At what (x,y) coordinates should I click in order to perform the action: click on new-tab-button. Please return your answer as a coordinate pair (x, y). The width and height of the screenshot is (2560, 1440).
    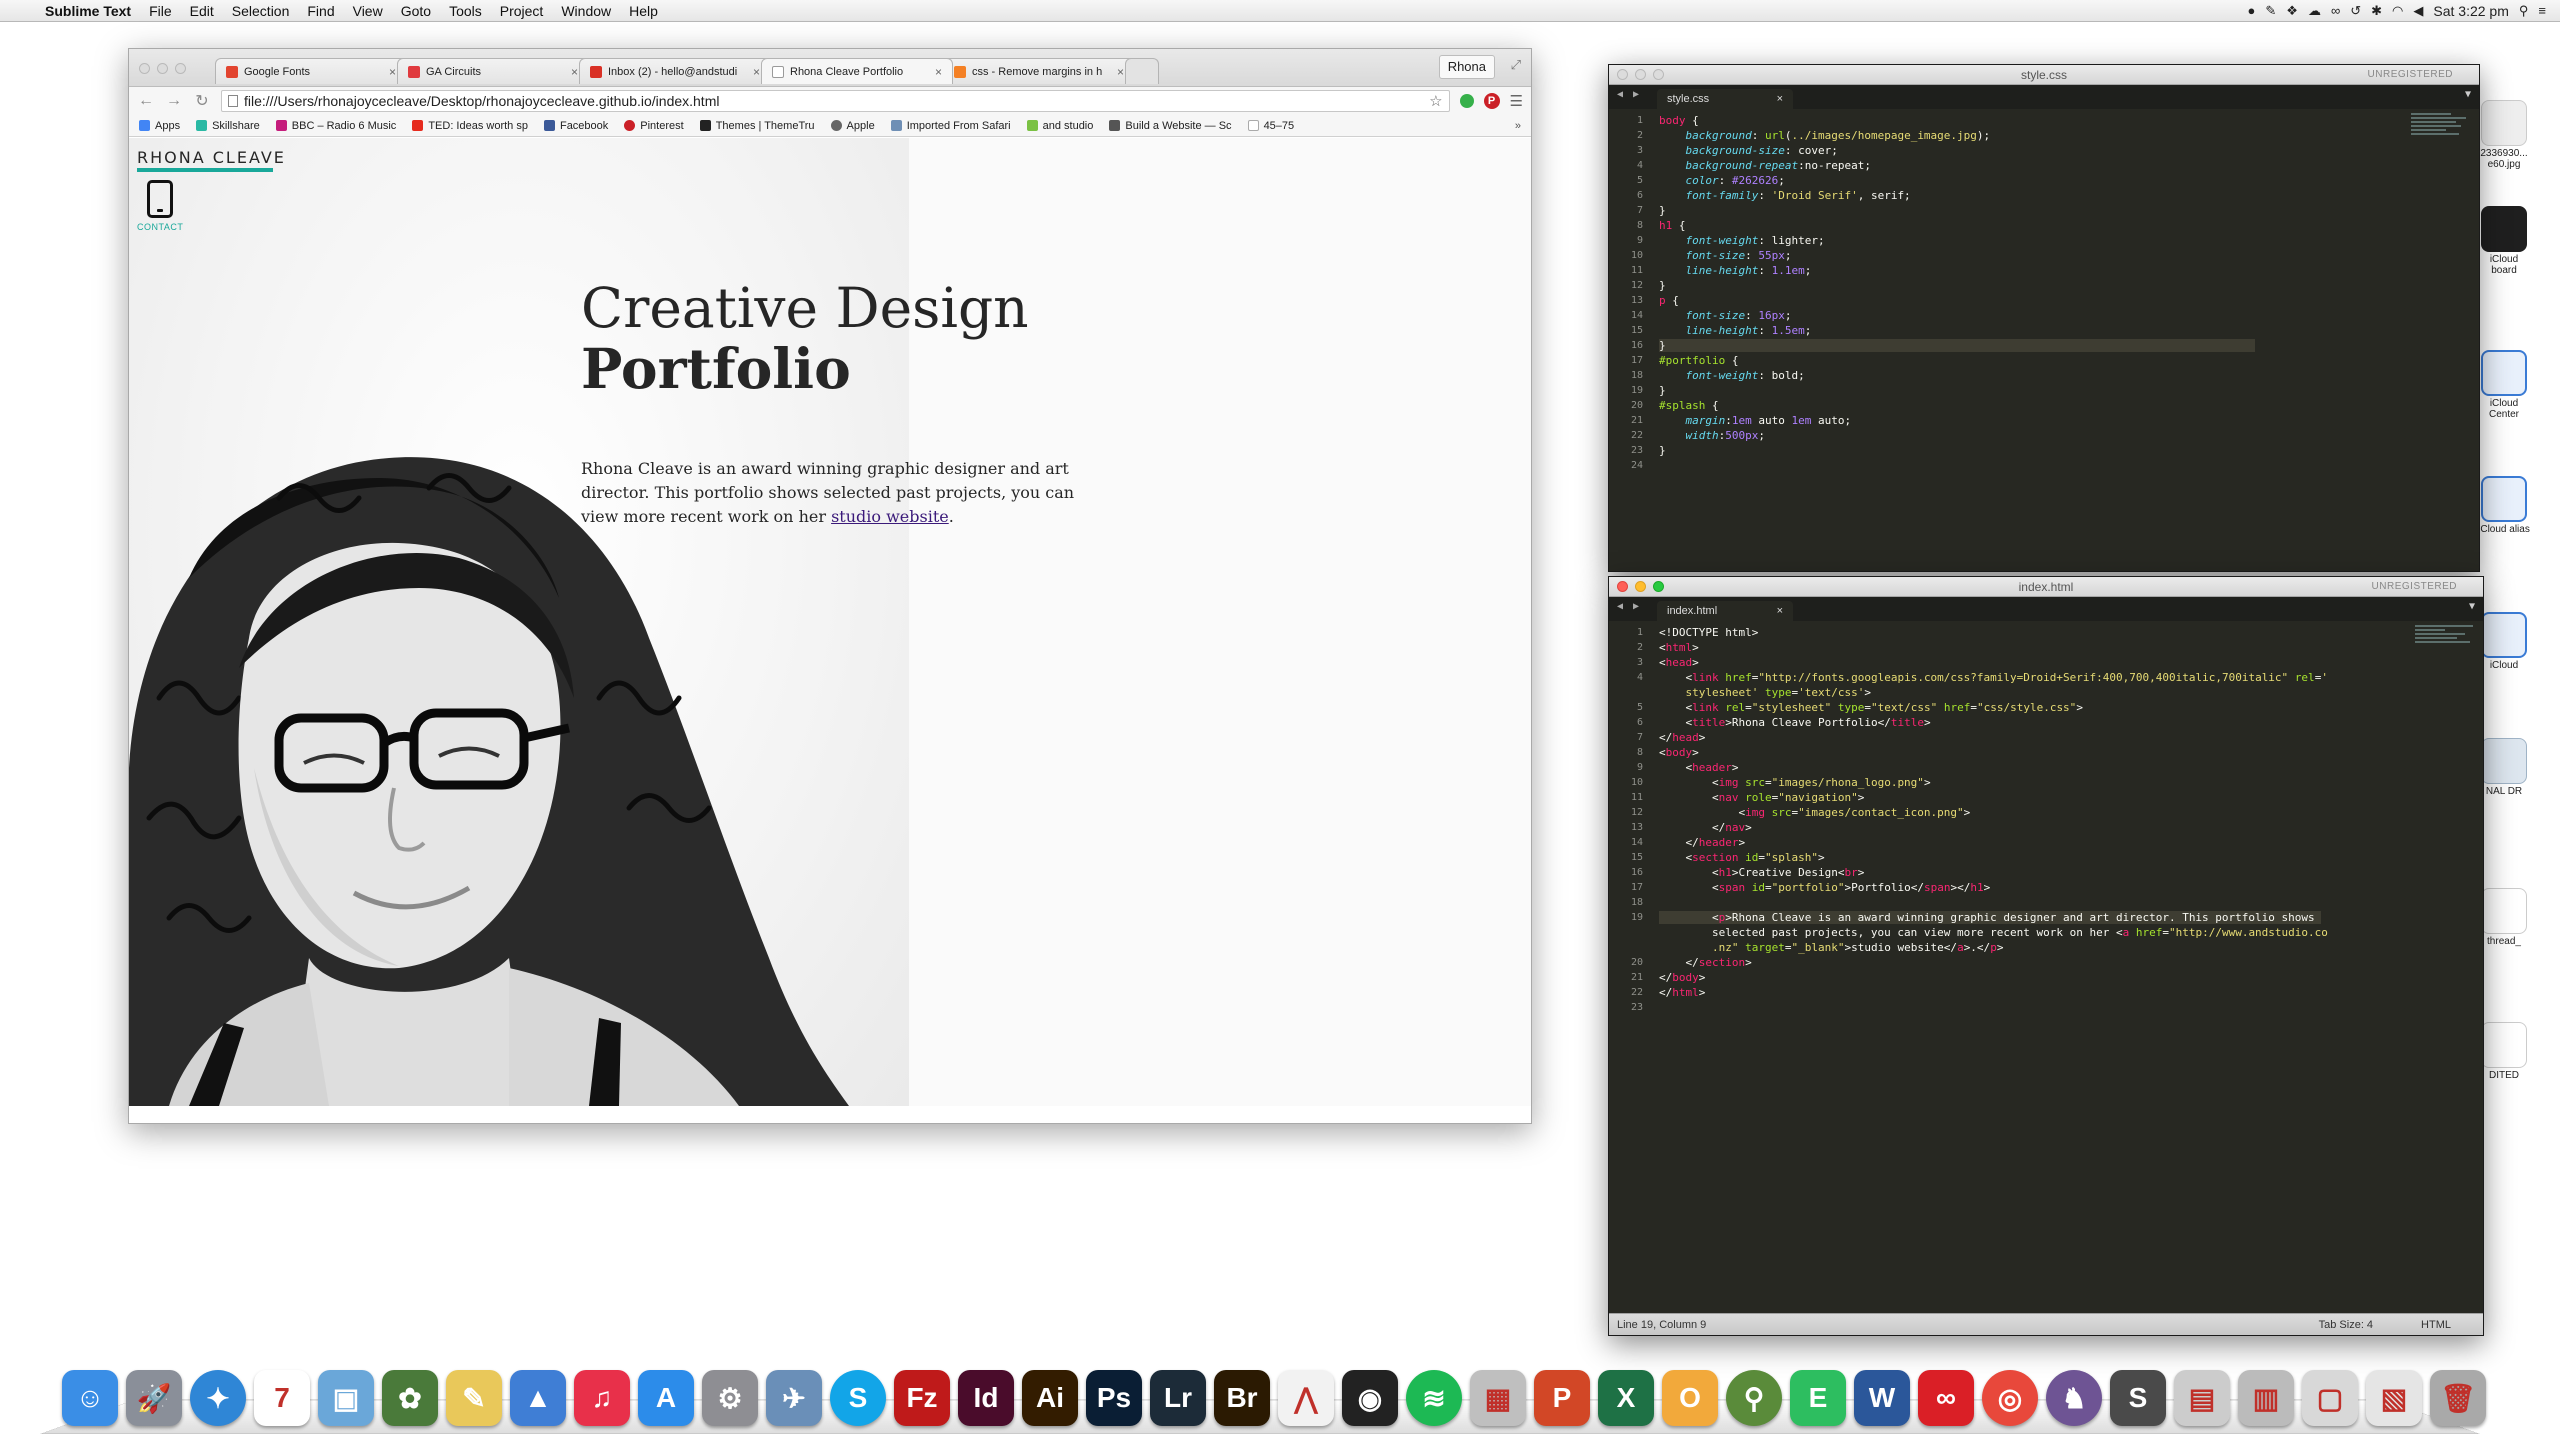
    Looking at the image, I should click on (1142, 71).